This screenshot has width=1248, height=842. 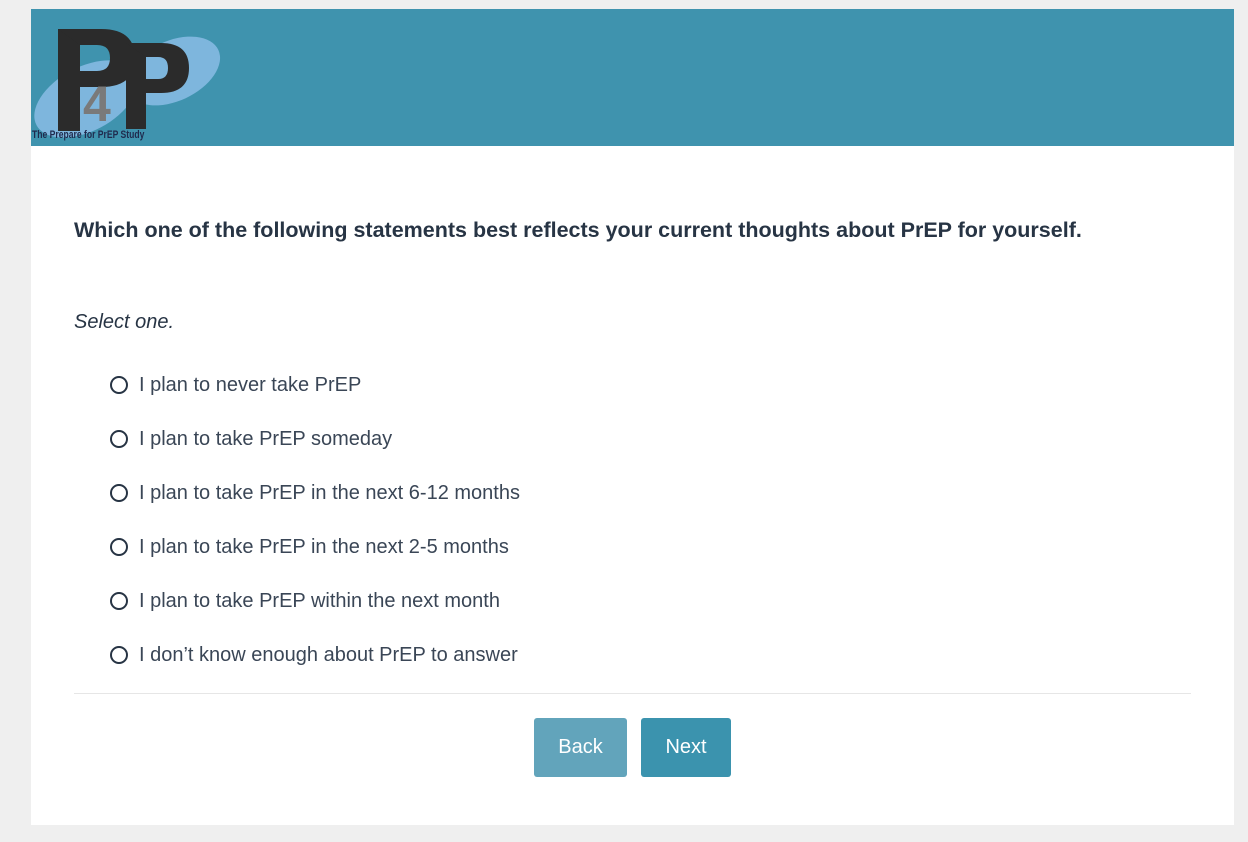 I want to click on p4p-logo-icon: 4, so click(x=127, y=83).